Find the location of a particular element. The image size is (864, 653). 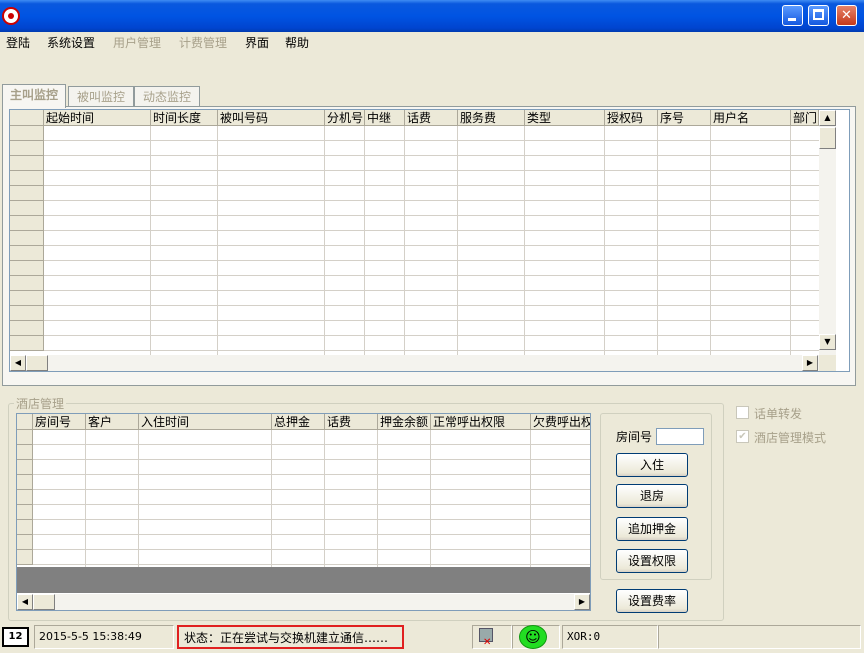

maximize-icon is located at coordinates (818, 14).